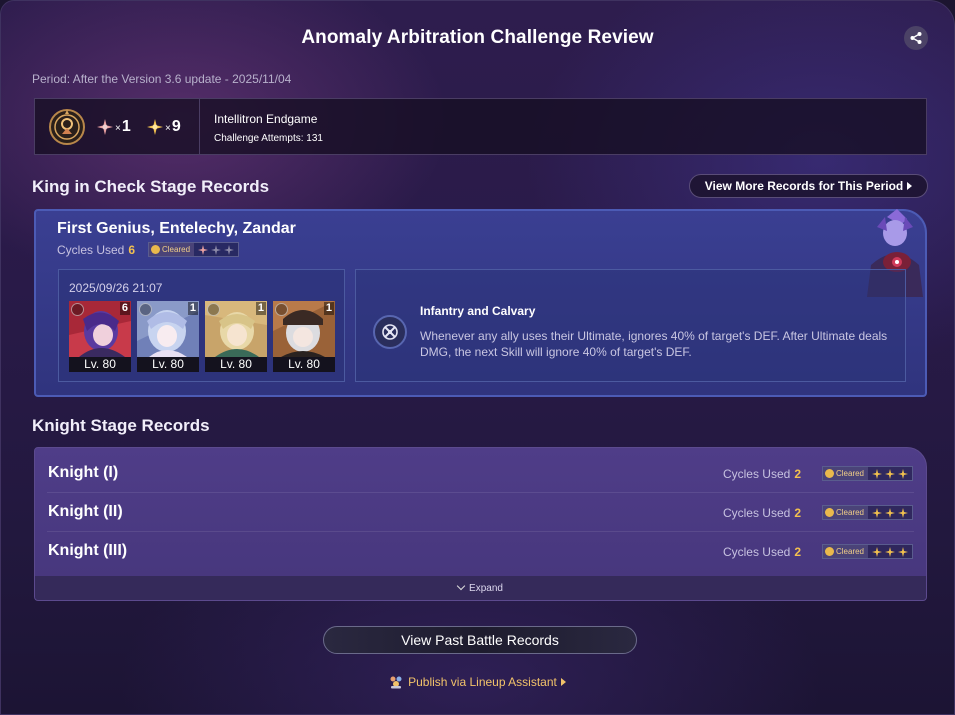  What do you see at coordinates (396, 682) in the screenshot?
I see `lineup-assistant-icon` at bounding box center [396, 682].